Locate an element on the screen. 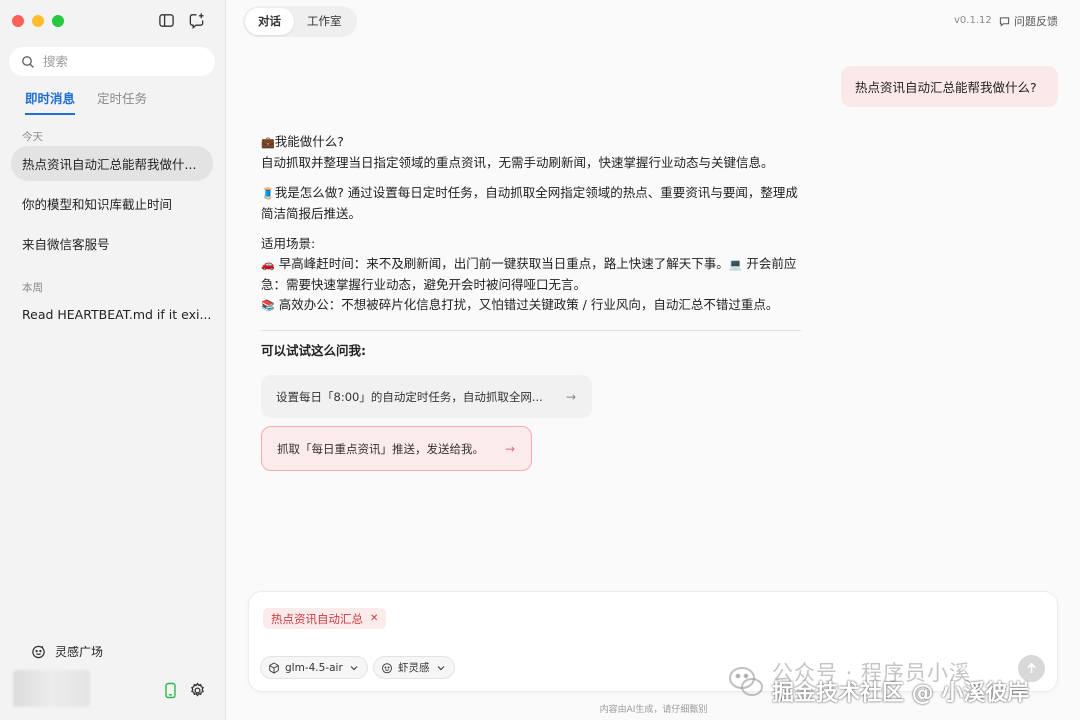  conversation-item: 来自微信客服号 is located at coordinates (112, 243).